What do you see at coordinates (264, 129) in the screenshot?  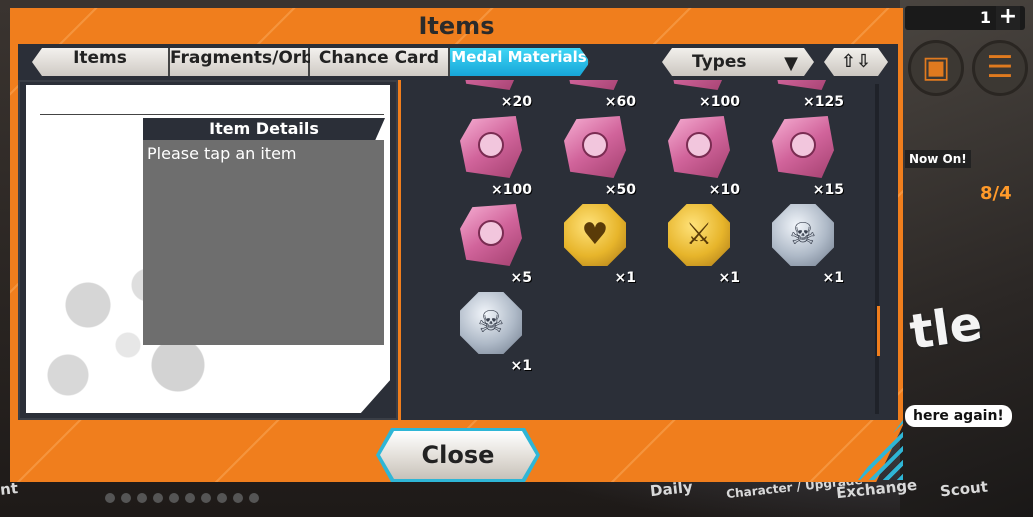 I see `item-details-header: Item Details` at bounding box center [264, 129].